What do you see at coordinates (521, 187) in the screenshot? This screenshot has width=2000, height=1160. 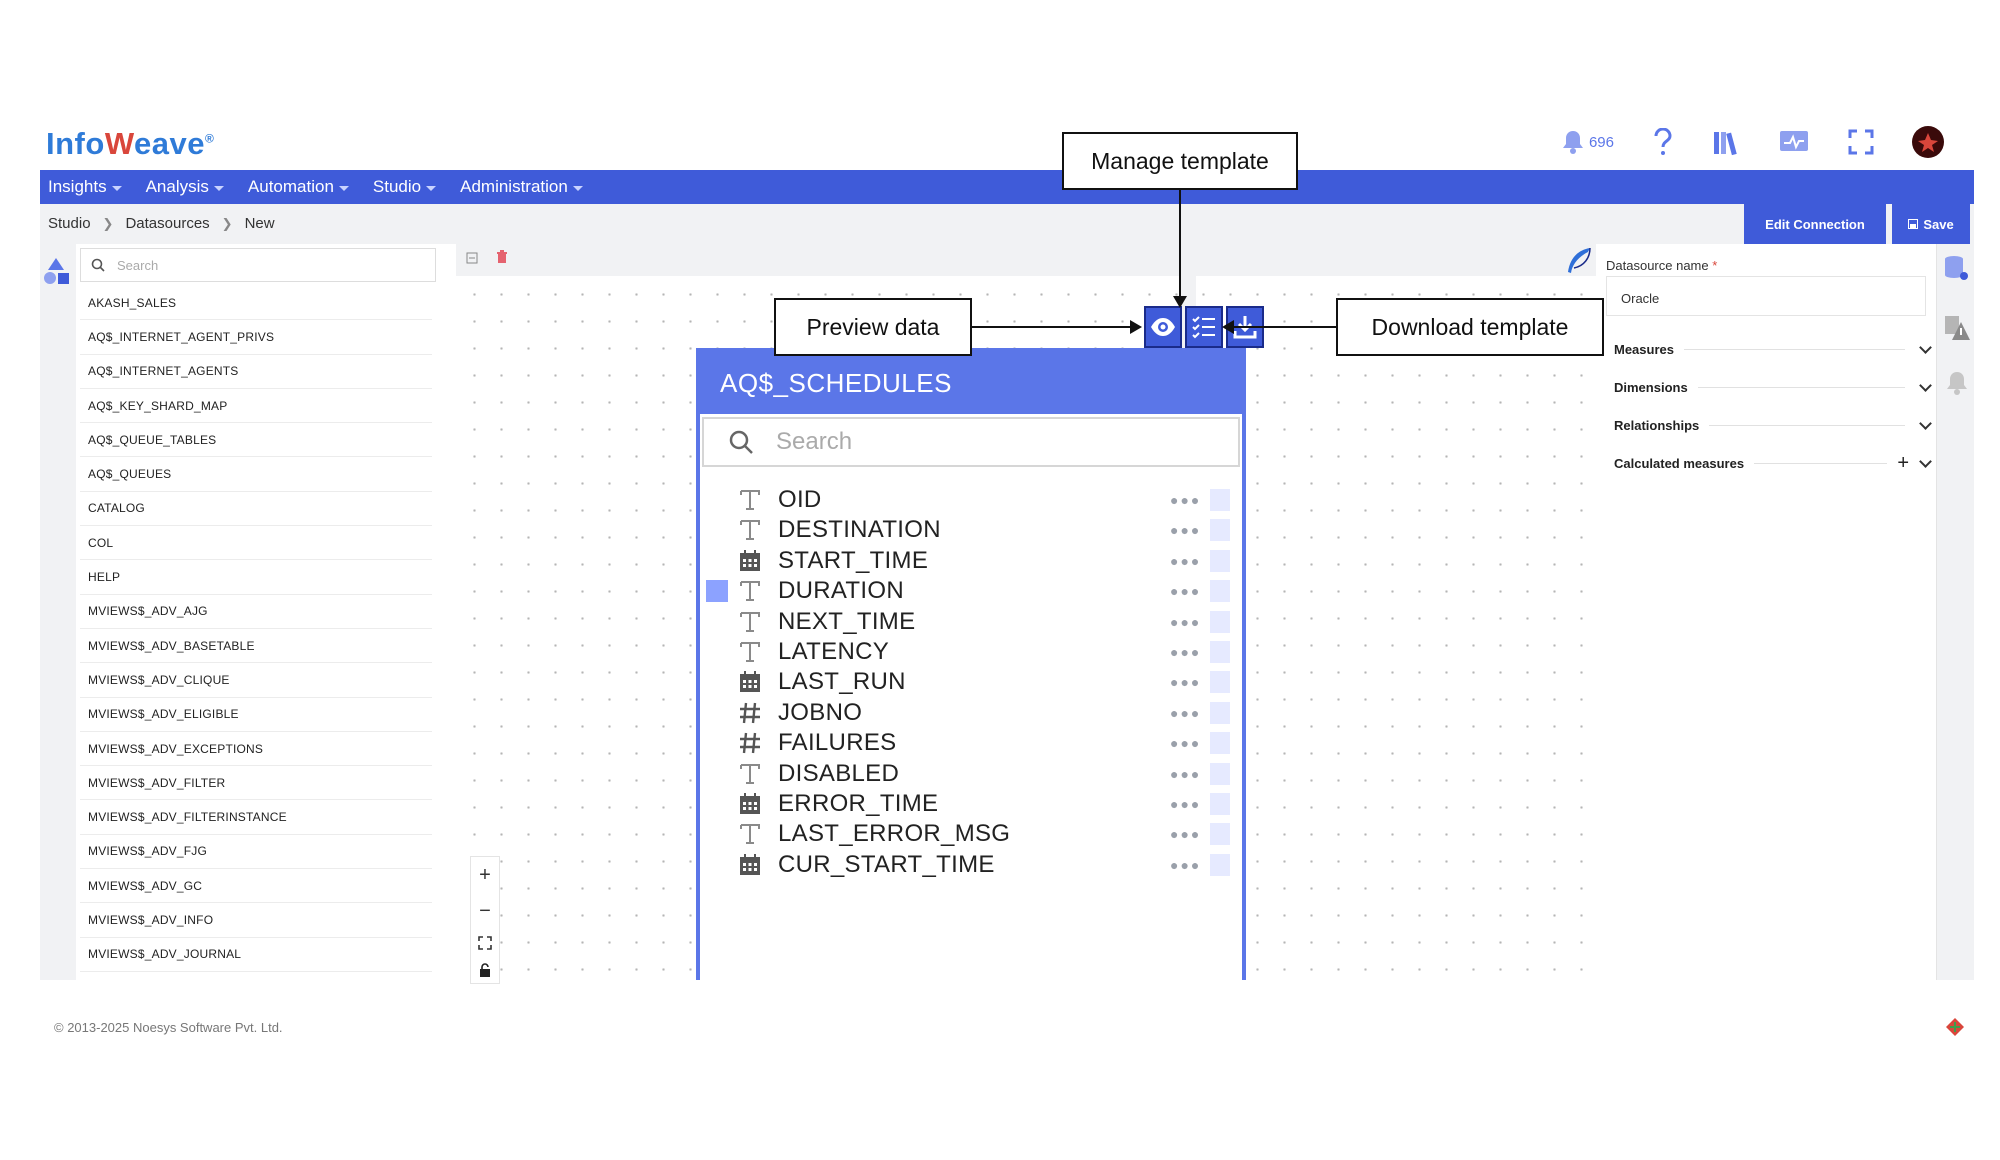 I see `nav-administration: Administration` at bounding box center [521, 187].